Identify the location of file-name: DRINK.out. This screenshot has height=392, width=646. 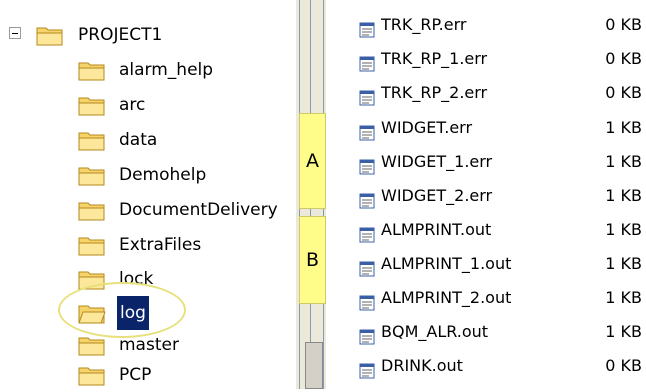
(422, 365).